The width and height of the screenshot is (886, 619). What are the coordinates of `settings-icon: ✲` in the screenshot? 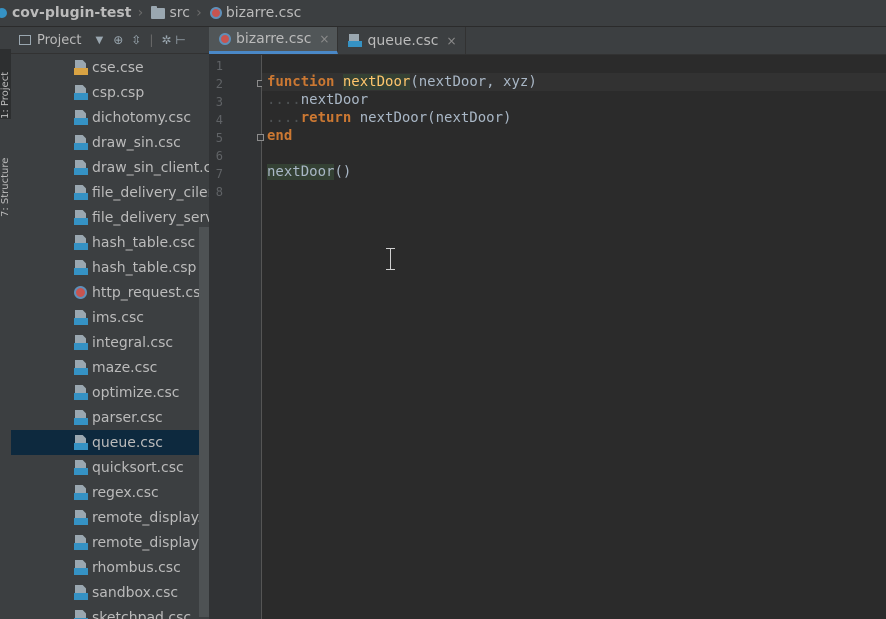 It's located at (166, 40).